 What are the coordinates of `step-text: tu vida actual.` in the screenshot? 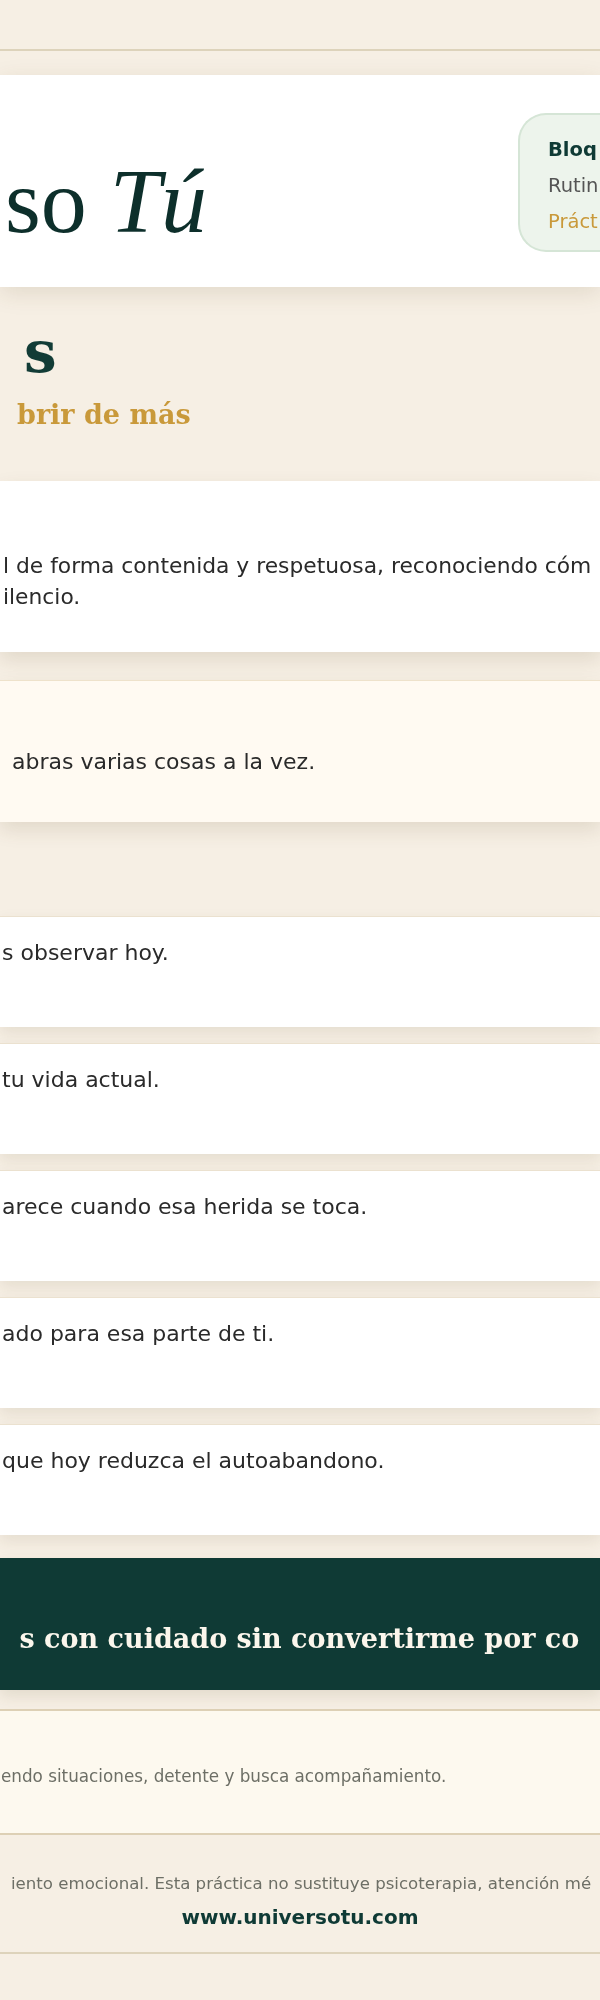 It's located at (80, 1080).